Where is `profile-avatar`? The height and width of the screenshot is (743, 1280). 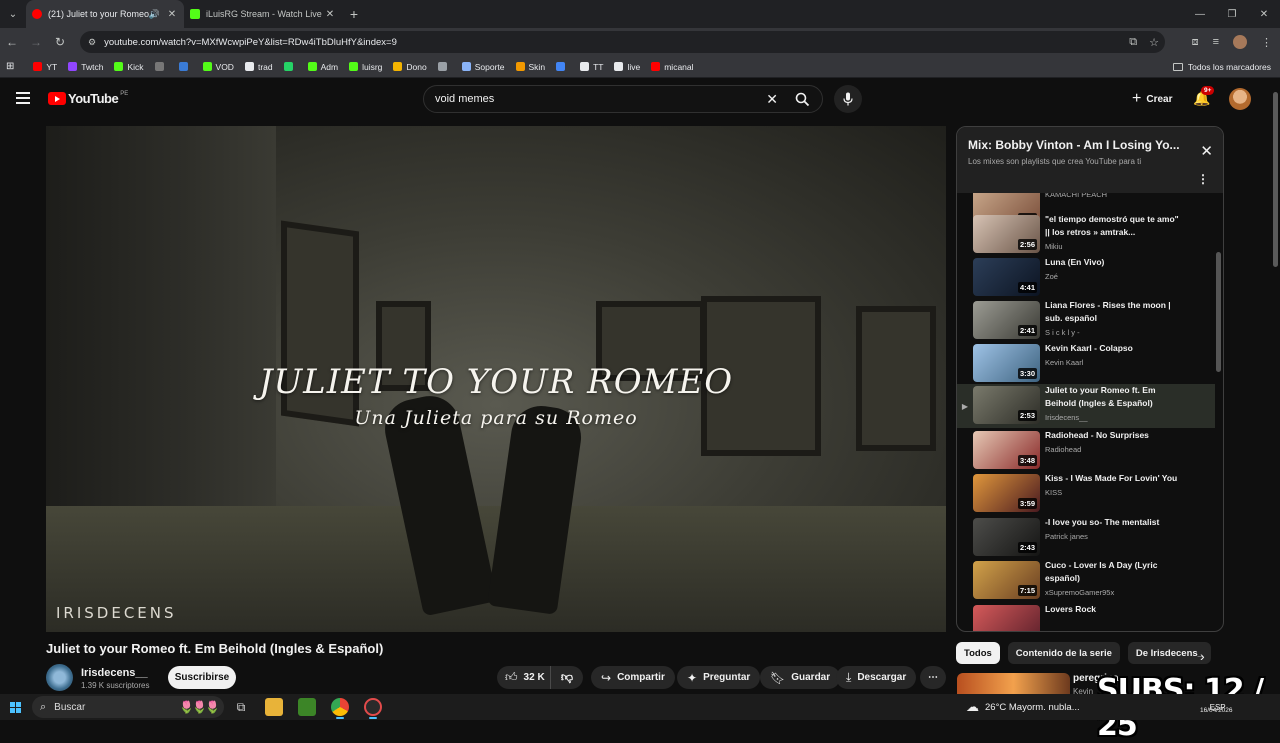 profile-avatar is located at coordinates (1240, 42).